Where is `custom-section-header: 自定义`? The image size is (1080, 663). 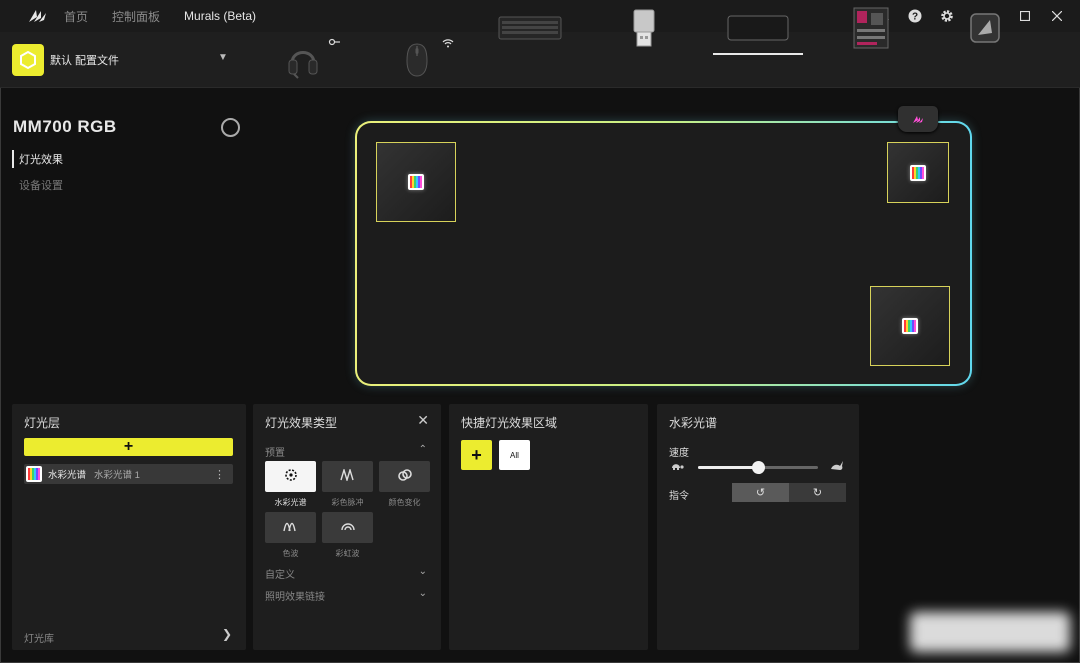 custom-section-header: 自定义 is located at coordinates (280, 573).